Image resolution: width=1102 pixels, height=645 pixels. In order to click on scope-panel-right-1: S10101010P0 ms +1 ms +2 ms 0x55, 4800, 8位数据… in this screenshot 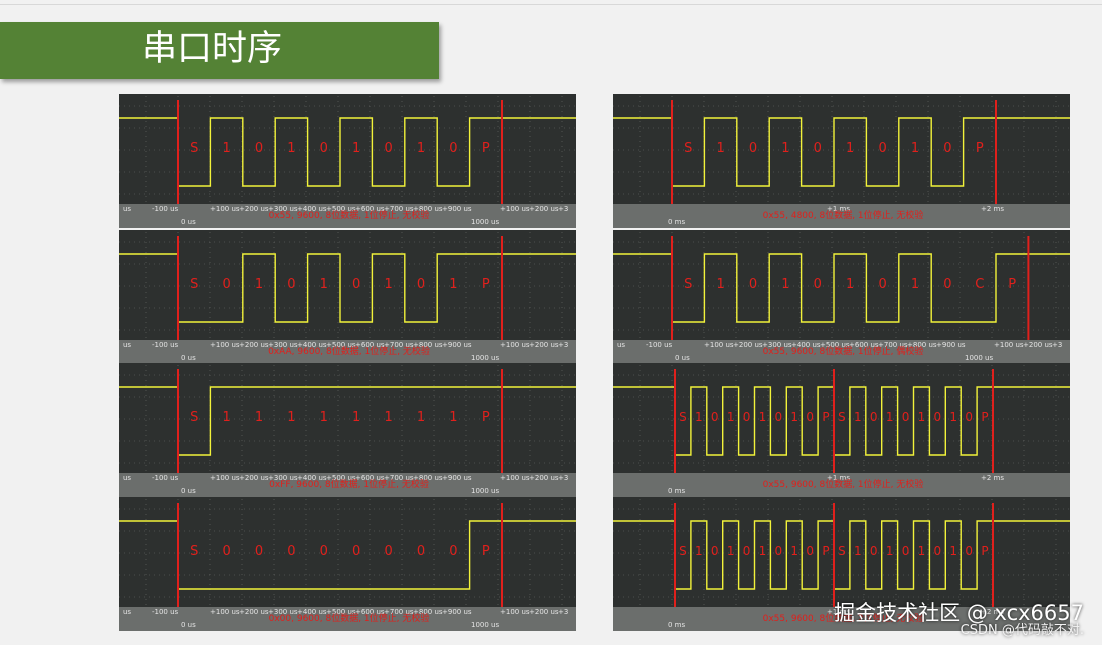, I will do `click(841, 161)`.